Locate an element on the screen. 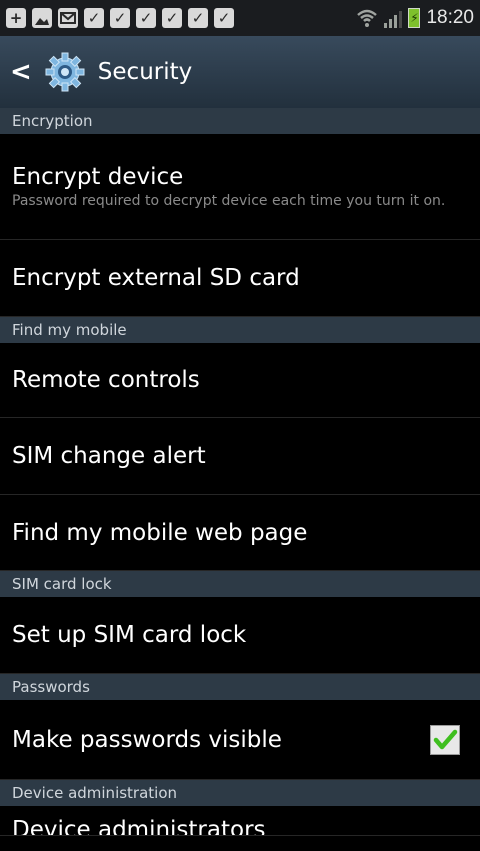  notification-icons: + ✓ ✓ ✓ ✓ ✓ ✓ is located at coordinates (120, 18).